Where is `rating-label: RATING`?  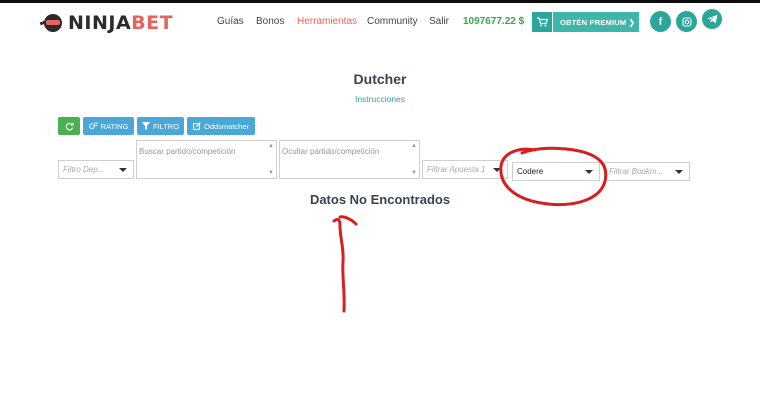 rating-label: RATING is located at coordinates (114, 126).